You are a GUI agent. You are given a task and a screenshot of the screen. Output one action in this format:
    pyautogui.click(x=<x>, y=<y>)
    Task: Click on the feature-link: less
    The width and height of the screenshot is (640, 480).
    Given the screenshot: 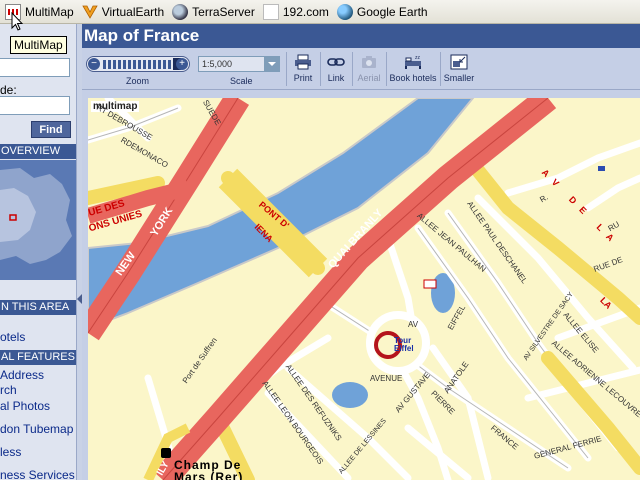 What is the action you would take?
    pyautogui.click(x=10, y=452)
    